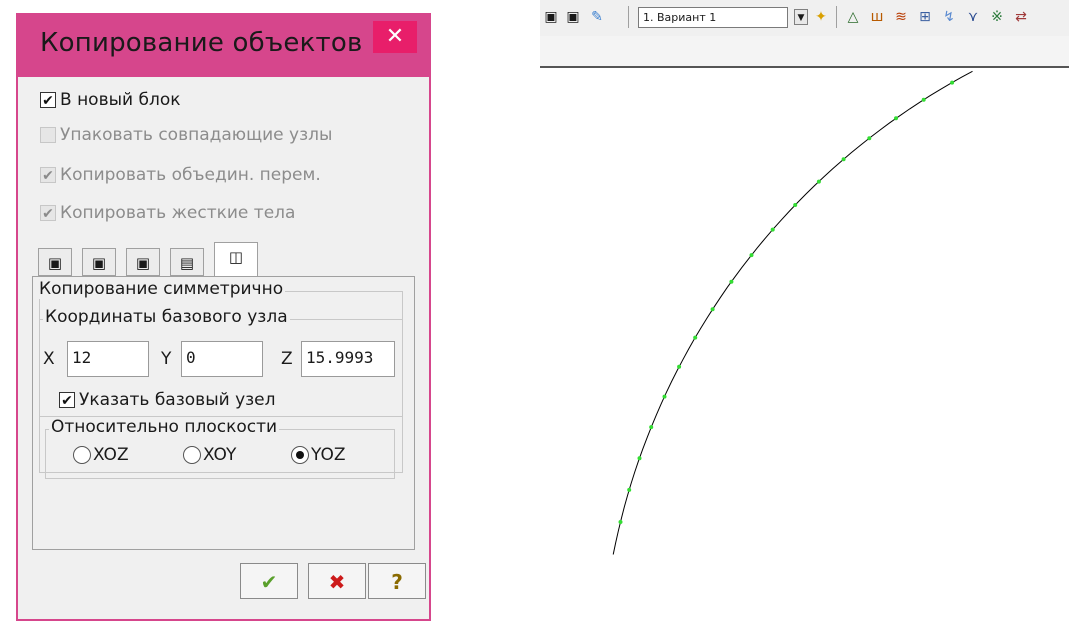 The image size is (1069, 633). What do you see at coordinates (287, 359) in the screenshot?
I see `z-label: Z` at bounding box center [287, 359].